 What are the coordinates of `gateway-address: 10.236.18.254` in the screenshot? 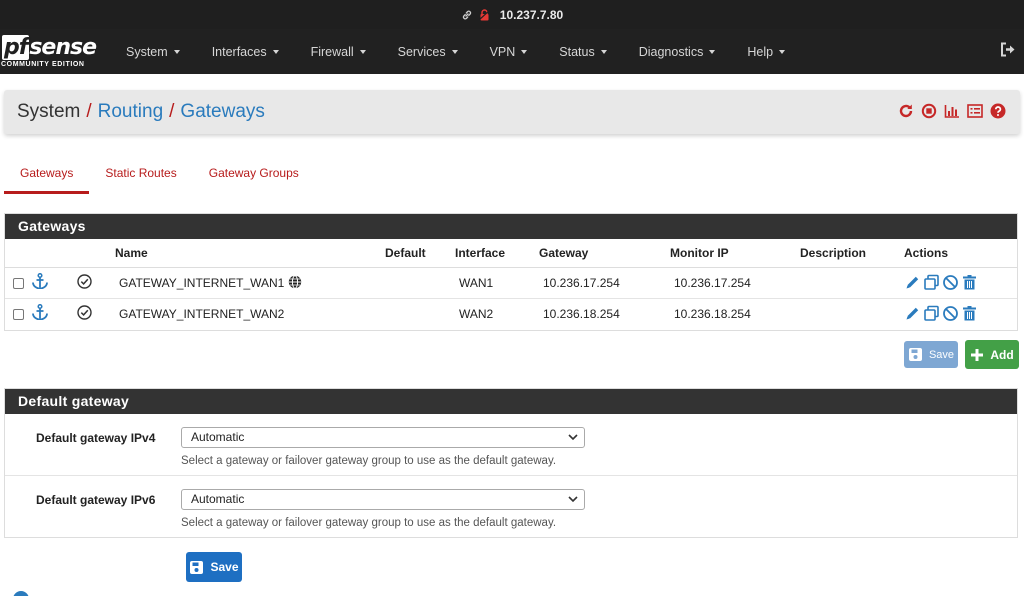 It's located at (581, 313).